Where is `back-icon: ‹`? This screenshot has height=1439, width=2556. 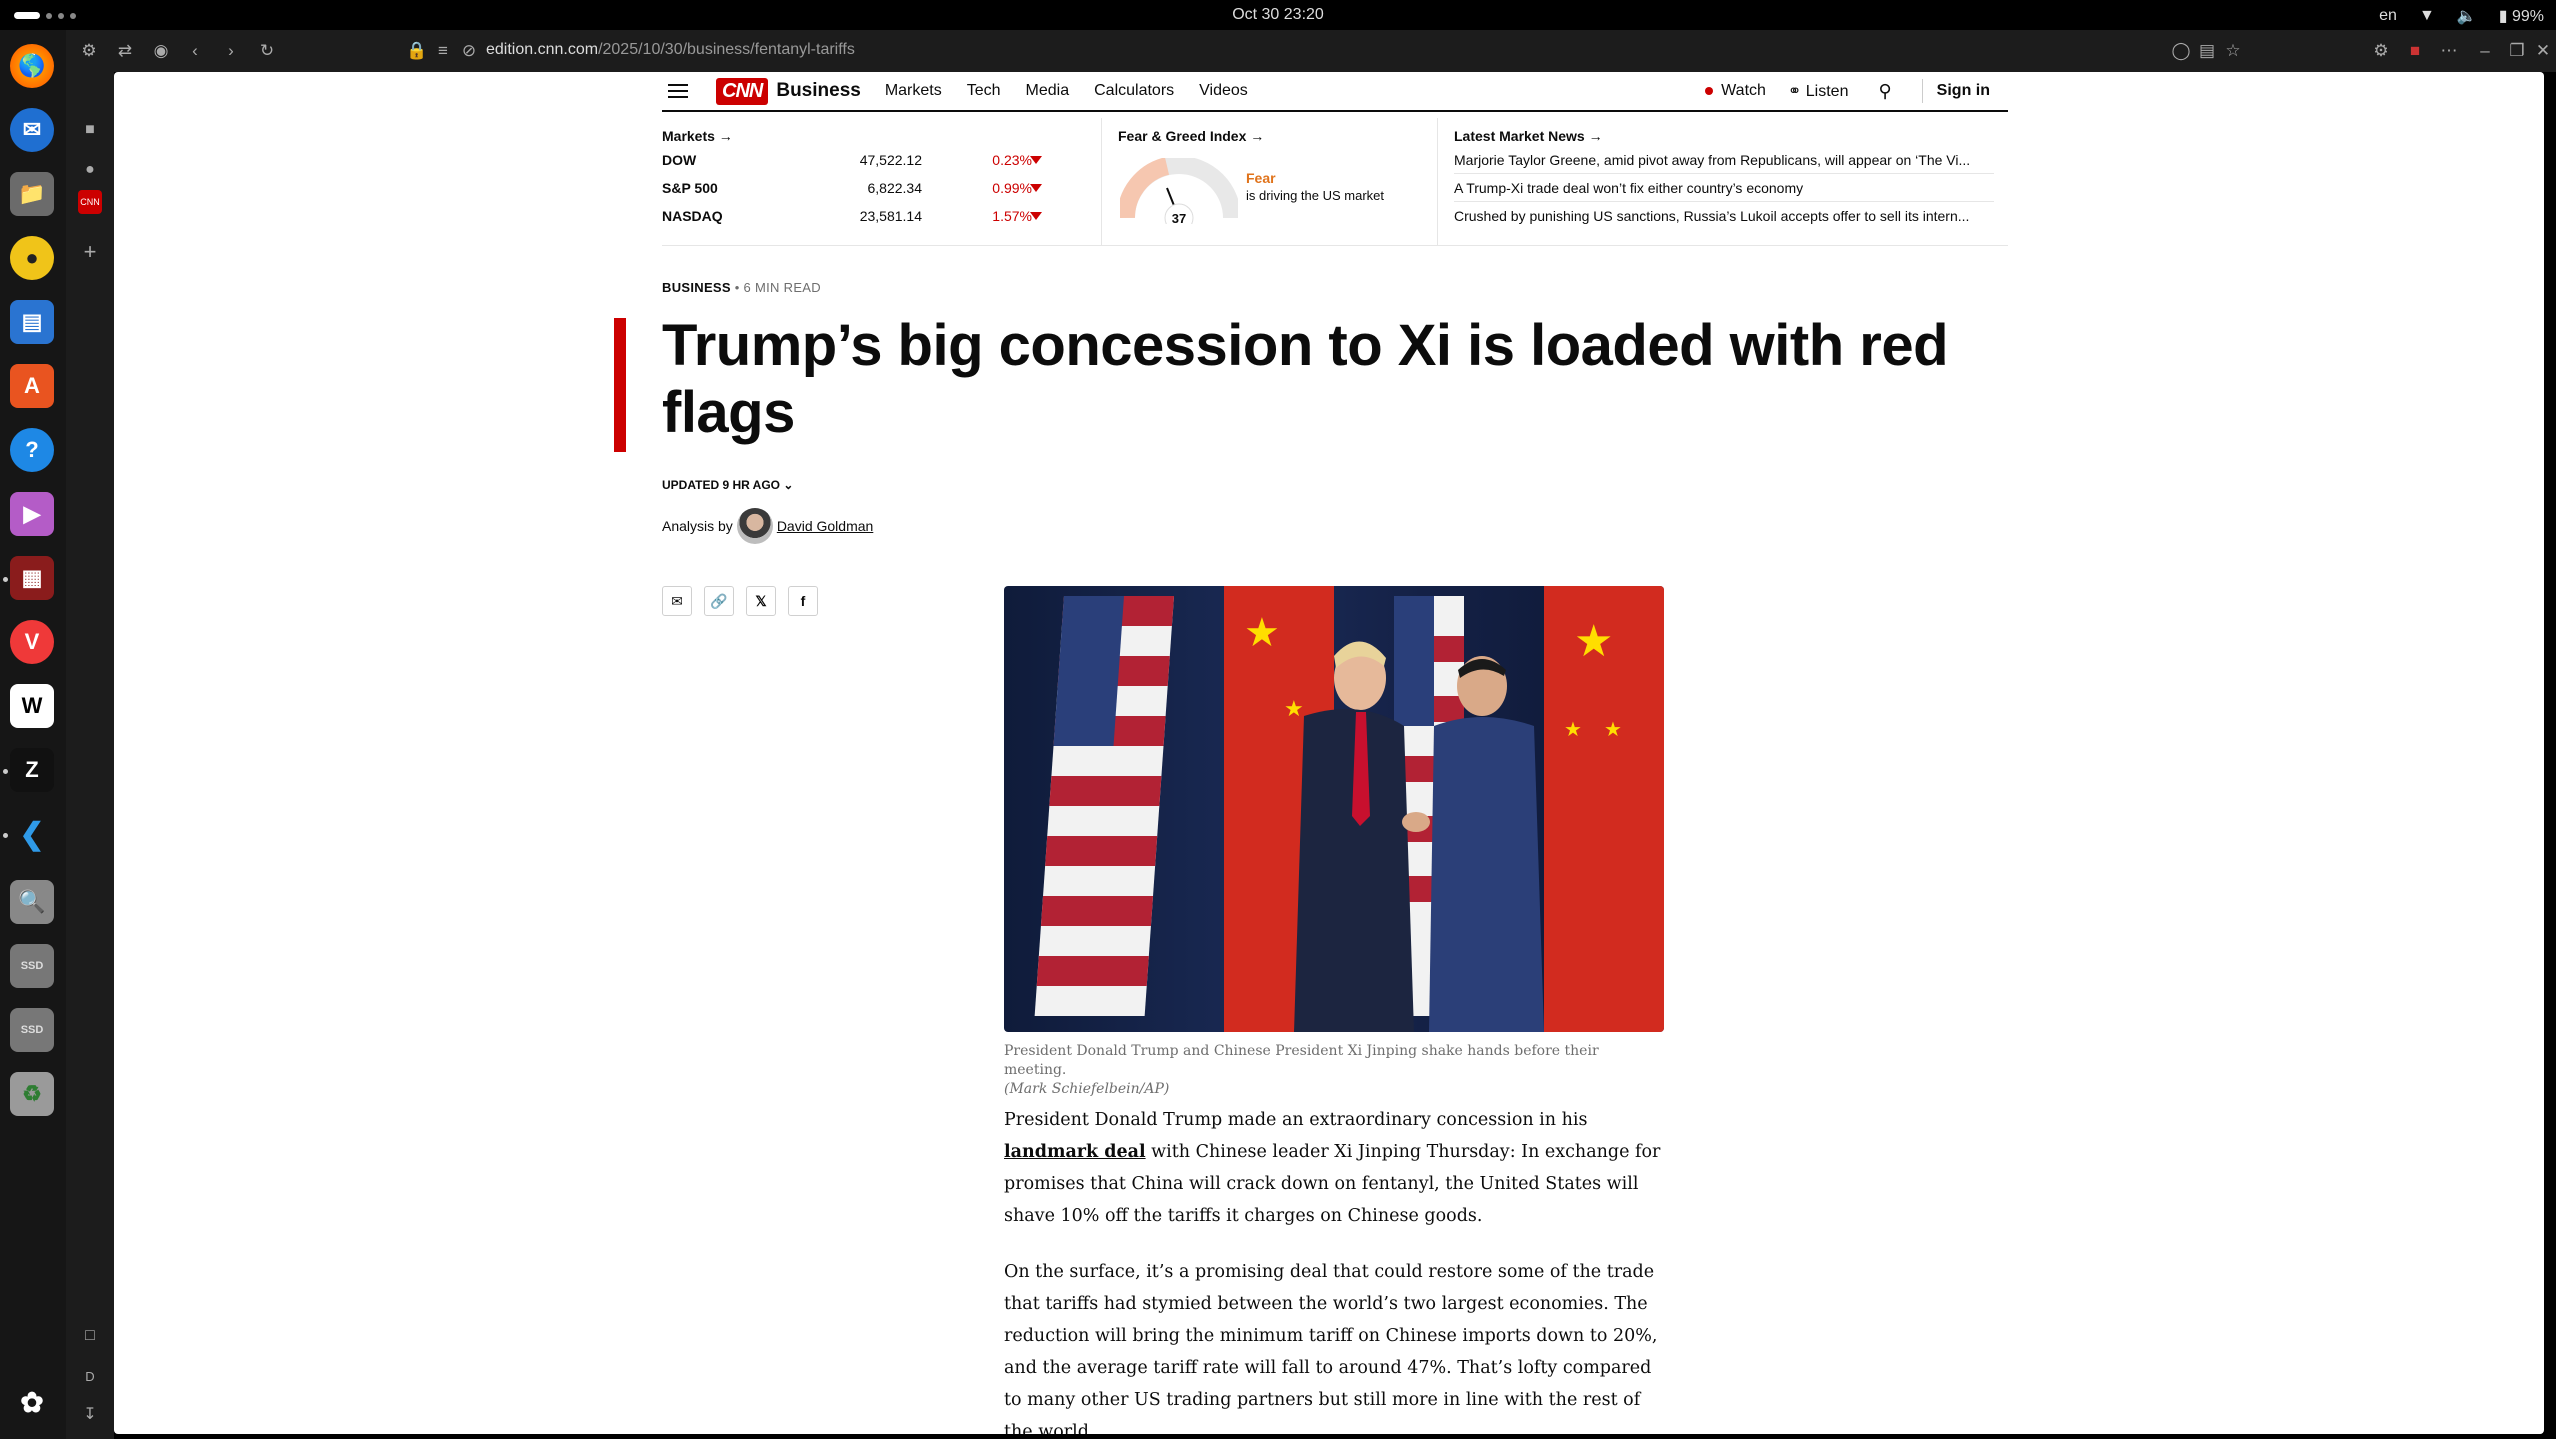
back-icon: ‹ is located at coordinates (195, 51).